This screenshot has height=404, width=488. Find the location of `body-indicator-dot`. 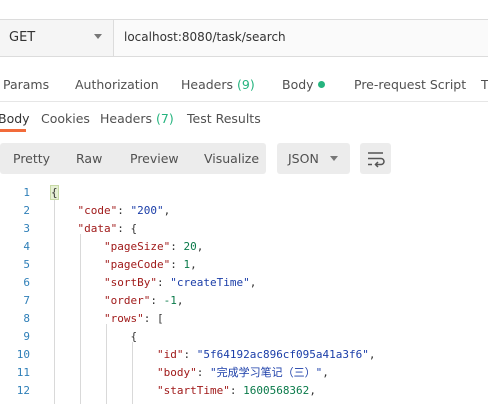

body-indicator-dot is located at coordinates (321, 84).